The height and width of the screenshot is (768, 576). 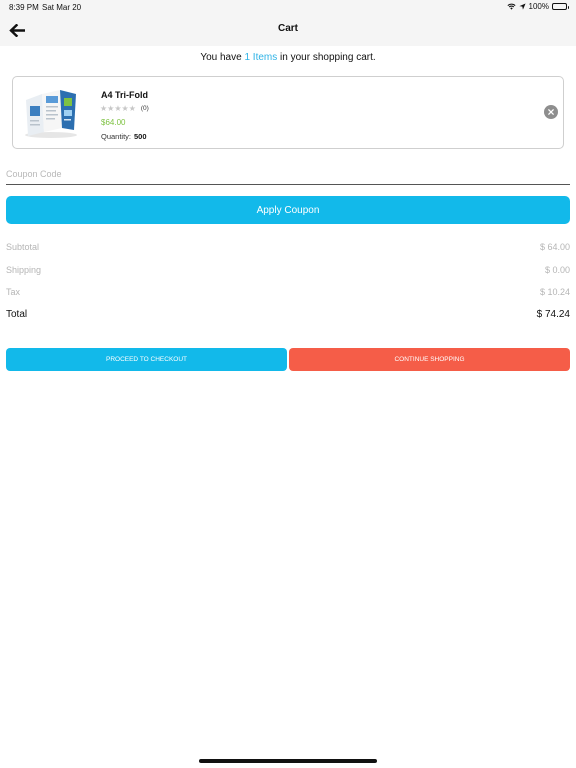 I want to click on coupon-code-input, so click(x=288, y=174).